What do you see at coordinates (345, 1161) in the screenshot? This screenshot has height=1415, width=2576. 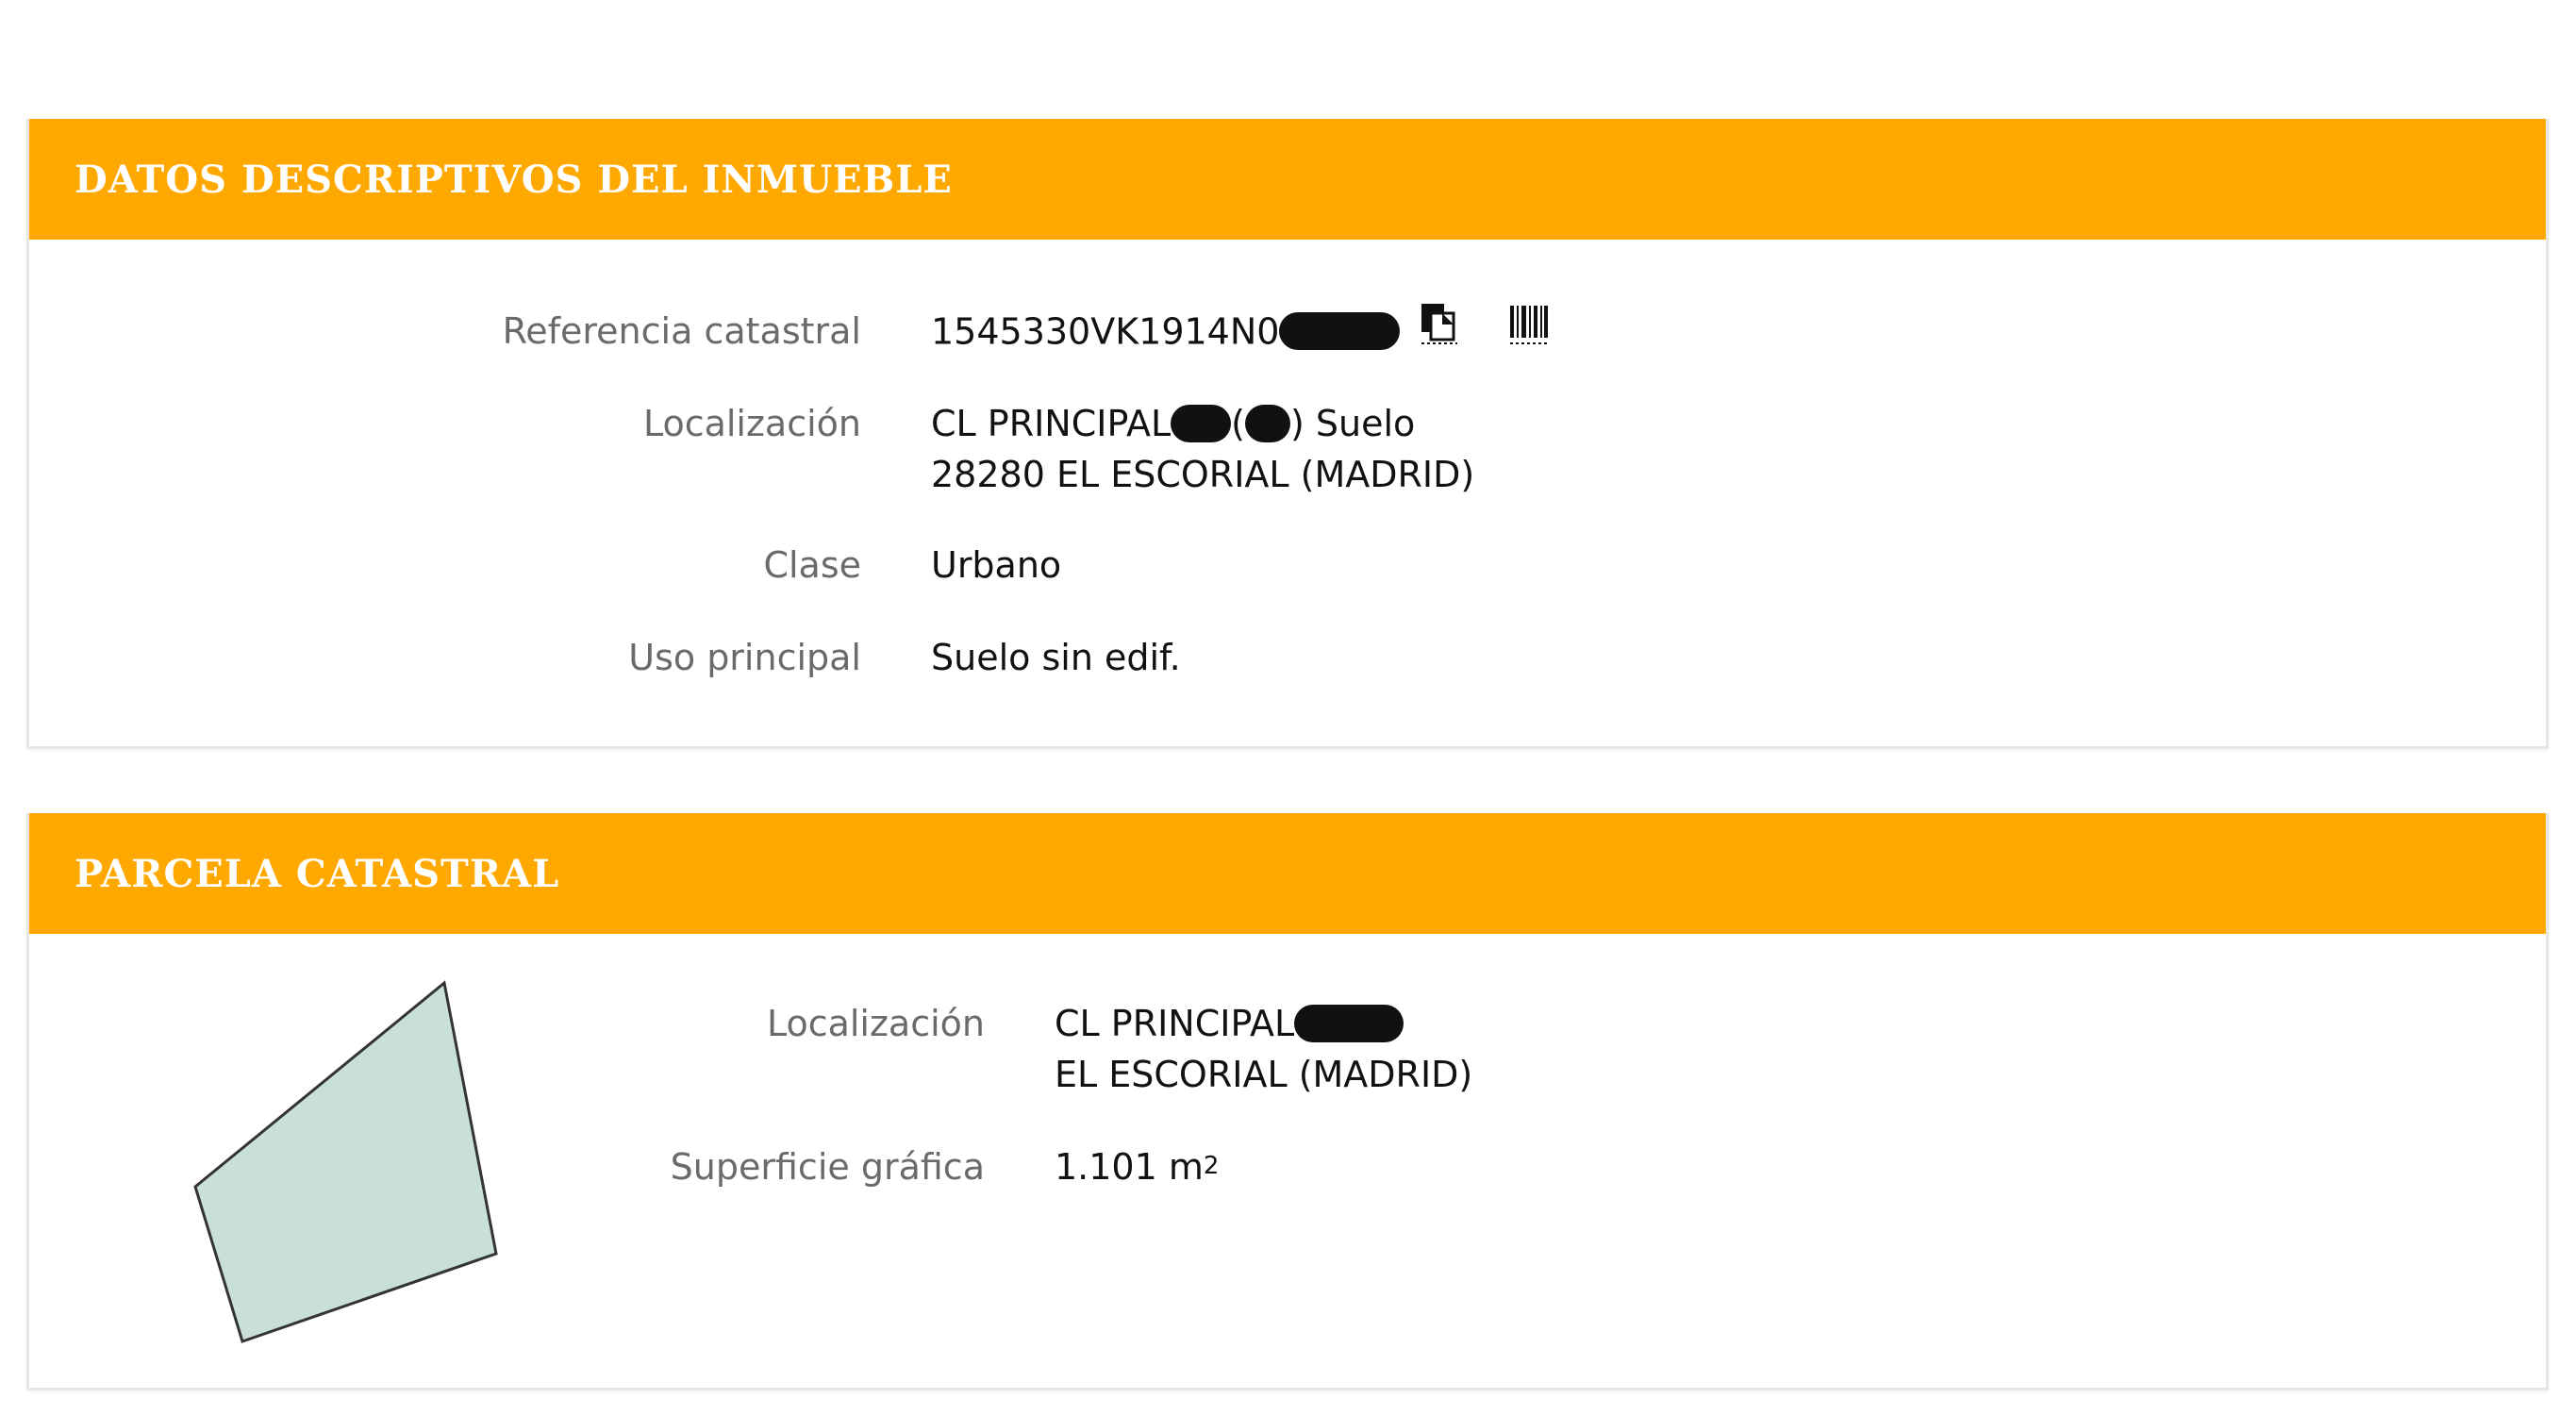 I see `parcel-polygon` at bounding box center [345, 1161].